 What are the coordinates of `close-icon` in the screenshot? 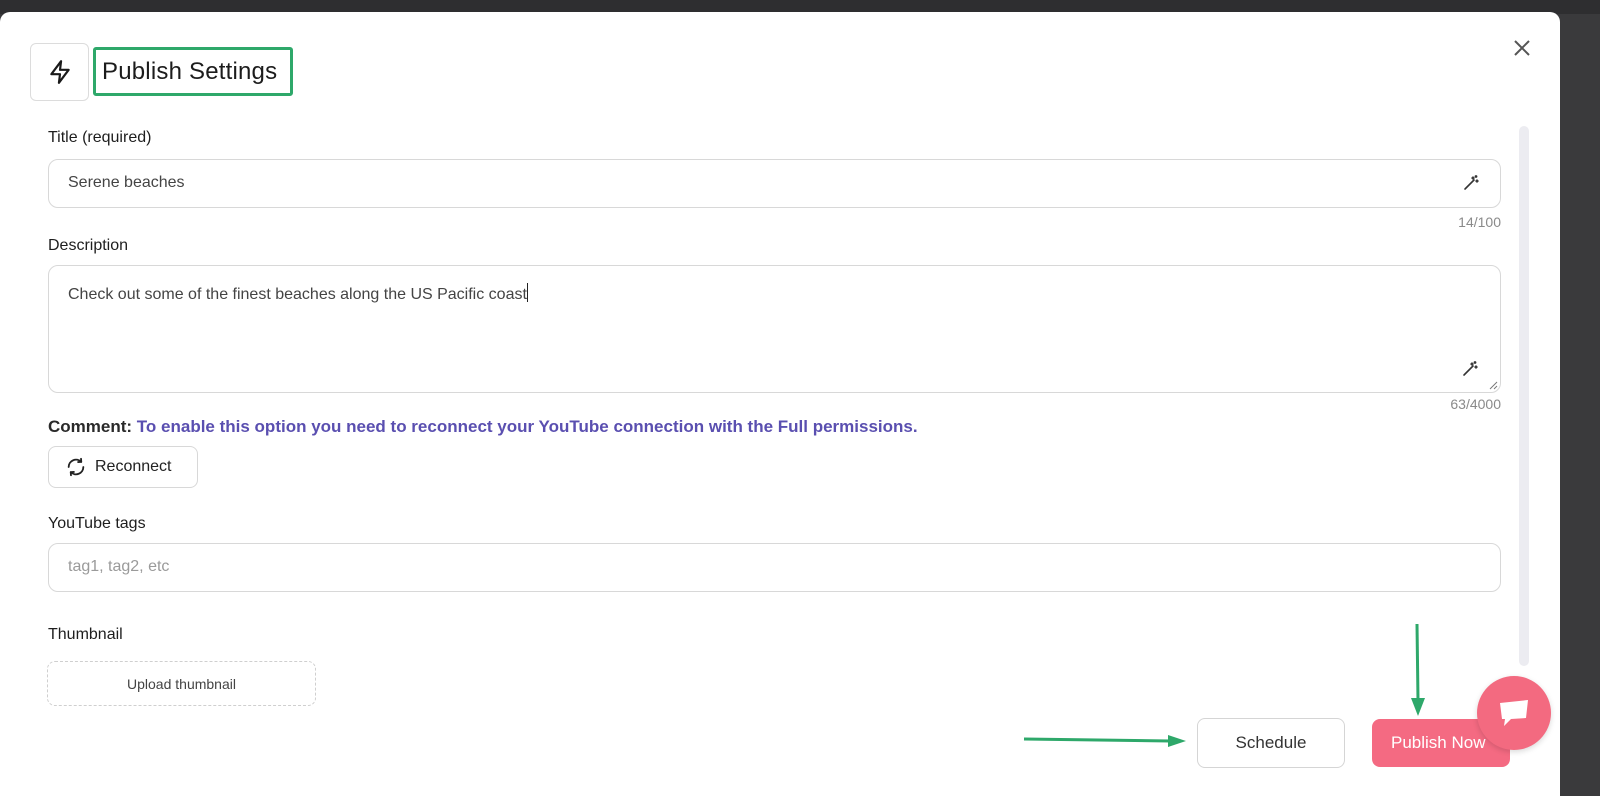 It's located at (1522, 48).